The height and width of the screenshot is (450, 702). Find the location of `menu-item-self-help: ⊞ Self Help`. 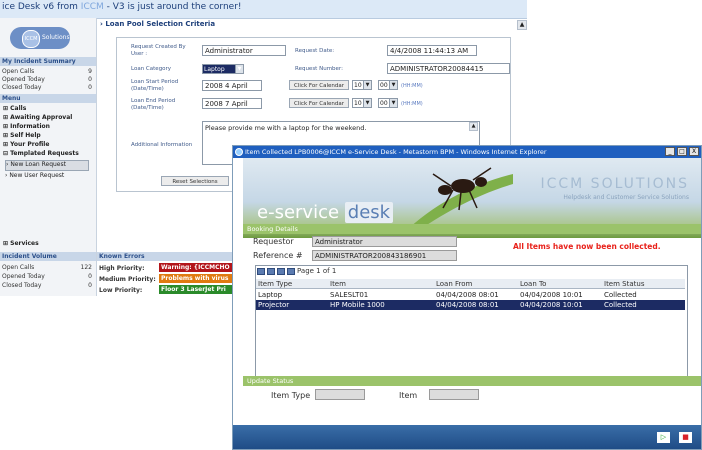

menu-item-self-help: ⊞ Self Help is located at coordinates (22, 135).